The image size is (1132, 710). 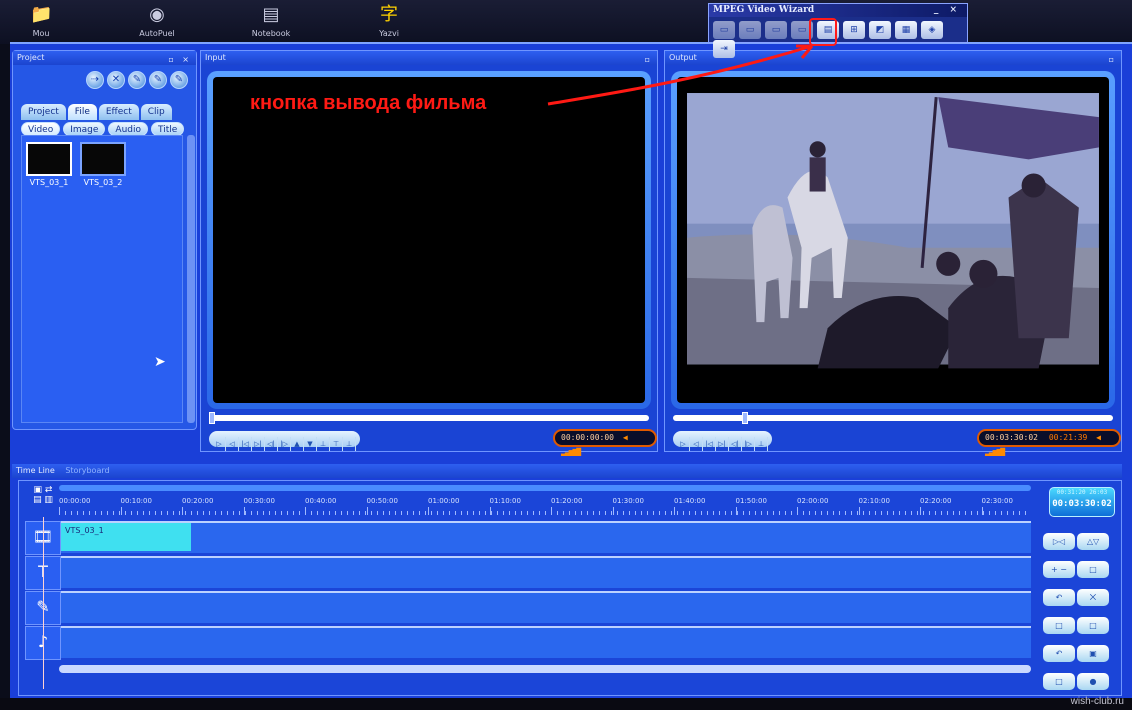 I want to click on input-seek-knob, so click(x=212, y=418).